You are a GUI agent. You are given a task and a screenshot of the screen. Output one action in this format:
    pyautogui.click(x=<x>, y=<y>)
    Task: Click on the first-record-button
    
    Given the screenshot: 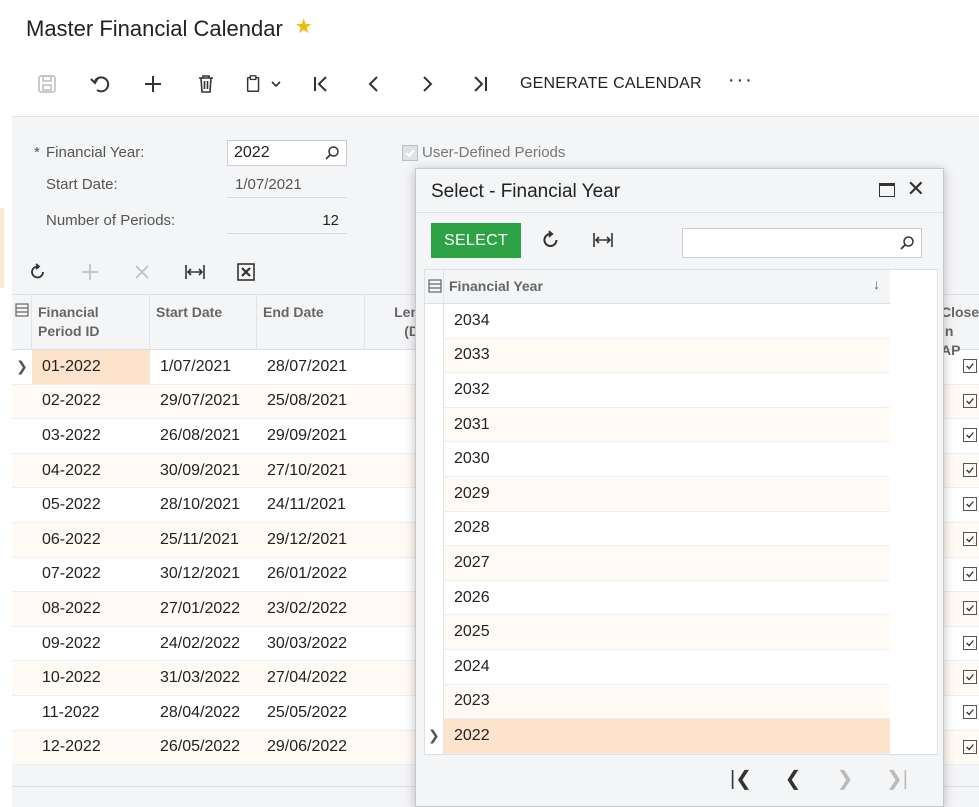 What is the action you would take?
    pyautogui.click(x=320, y=84)
    